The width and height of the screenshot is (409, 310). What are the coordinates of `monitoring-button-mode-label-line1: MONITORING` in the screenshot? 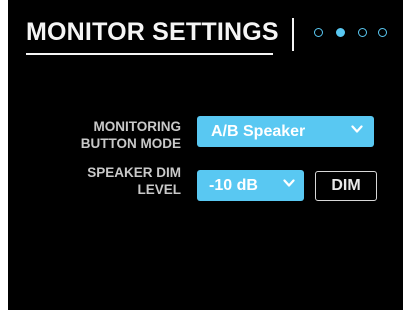 It's located at (137, 126).